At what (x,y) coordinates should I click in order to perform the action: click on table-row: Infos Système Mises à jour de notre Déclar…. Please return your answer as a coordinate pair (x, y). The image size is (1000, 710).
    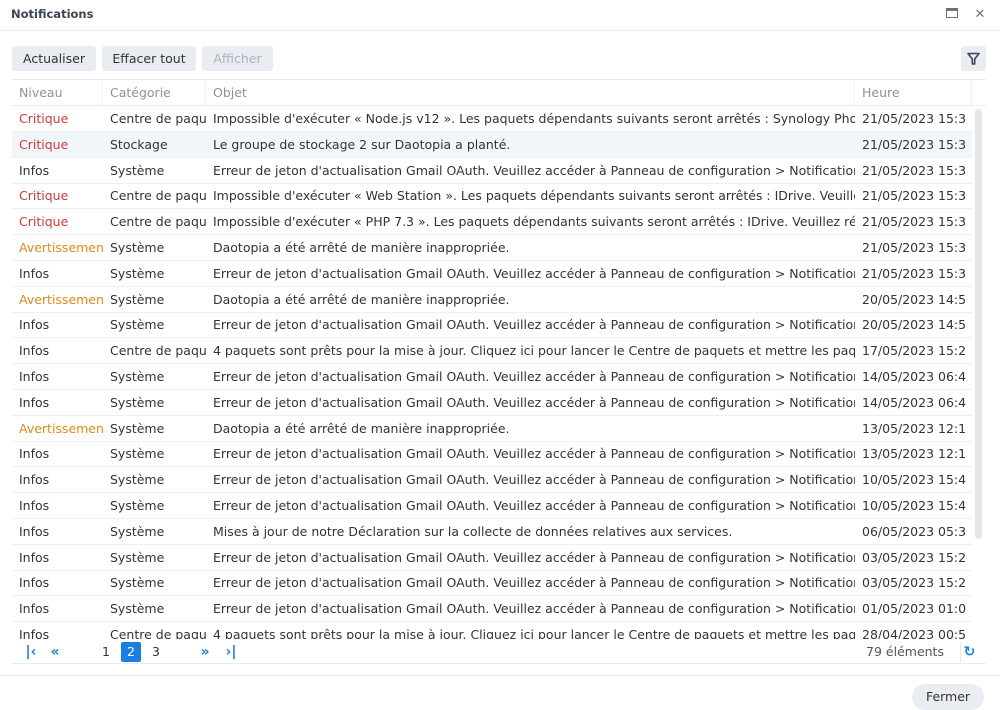
    Looking at the image, I should click on (492, 532).